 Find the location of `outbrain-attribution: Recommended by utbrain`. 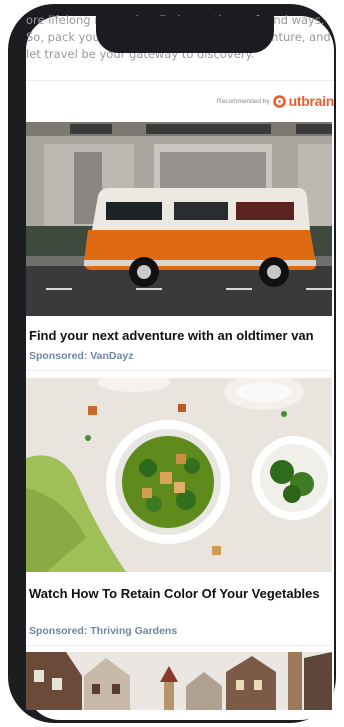

outbrain-attribution: Recommended by utbrain is located at coordinates (275, 101).